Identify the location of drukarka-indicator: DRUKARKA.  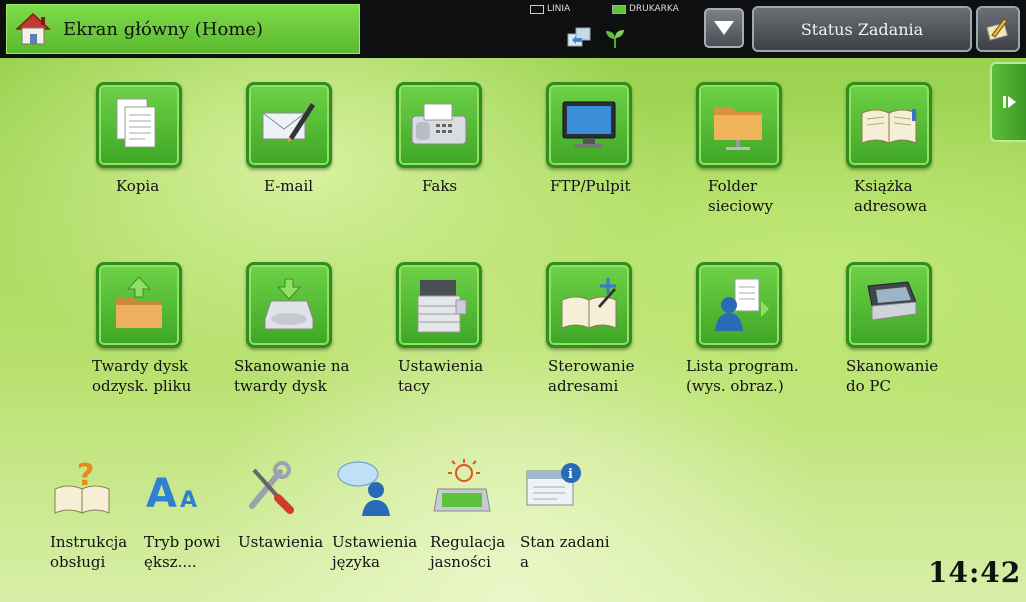
(645, 9).